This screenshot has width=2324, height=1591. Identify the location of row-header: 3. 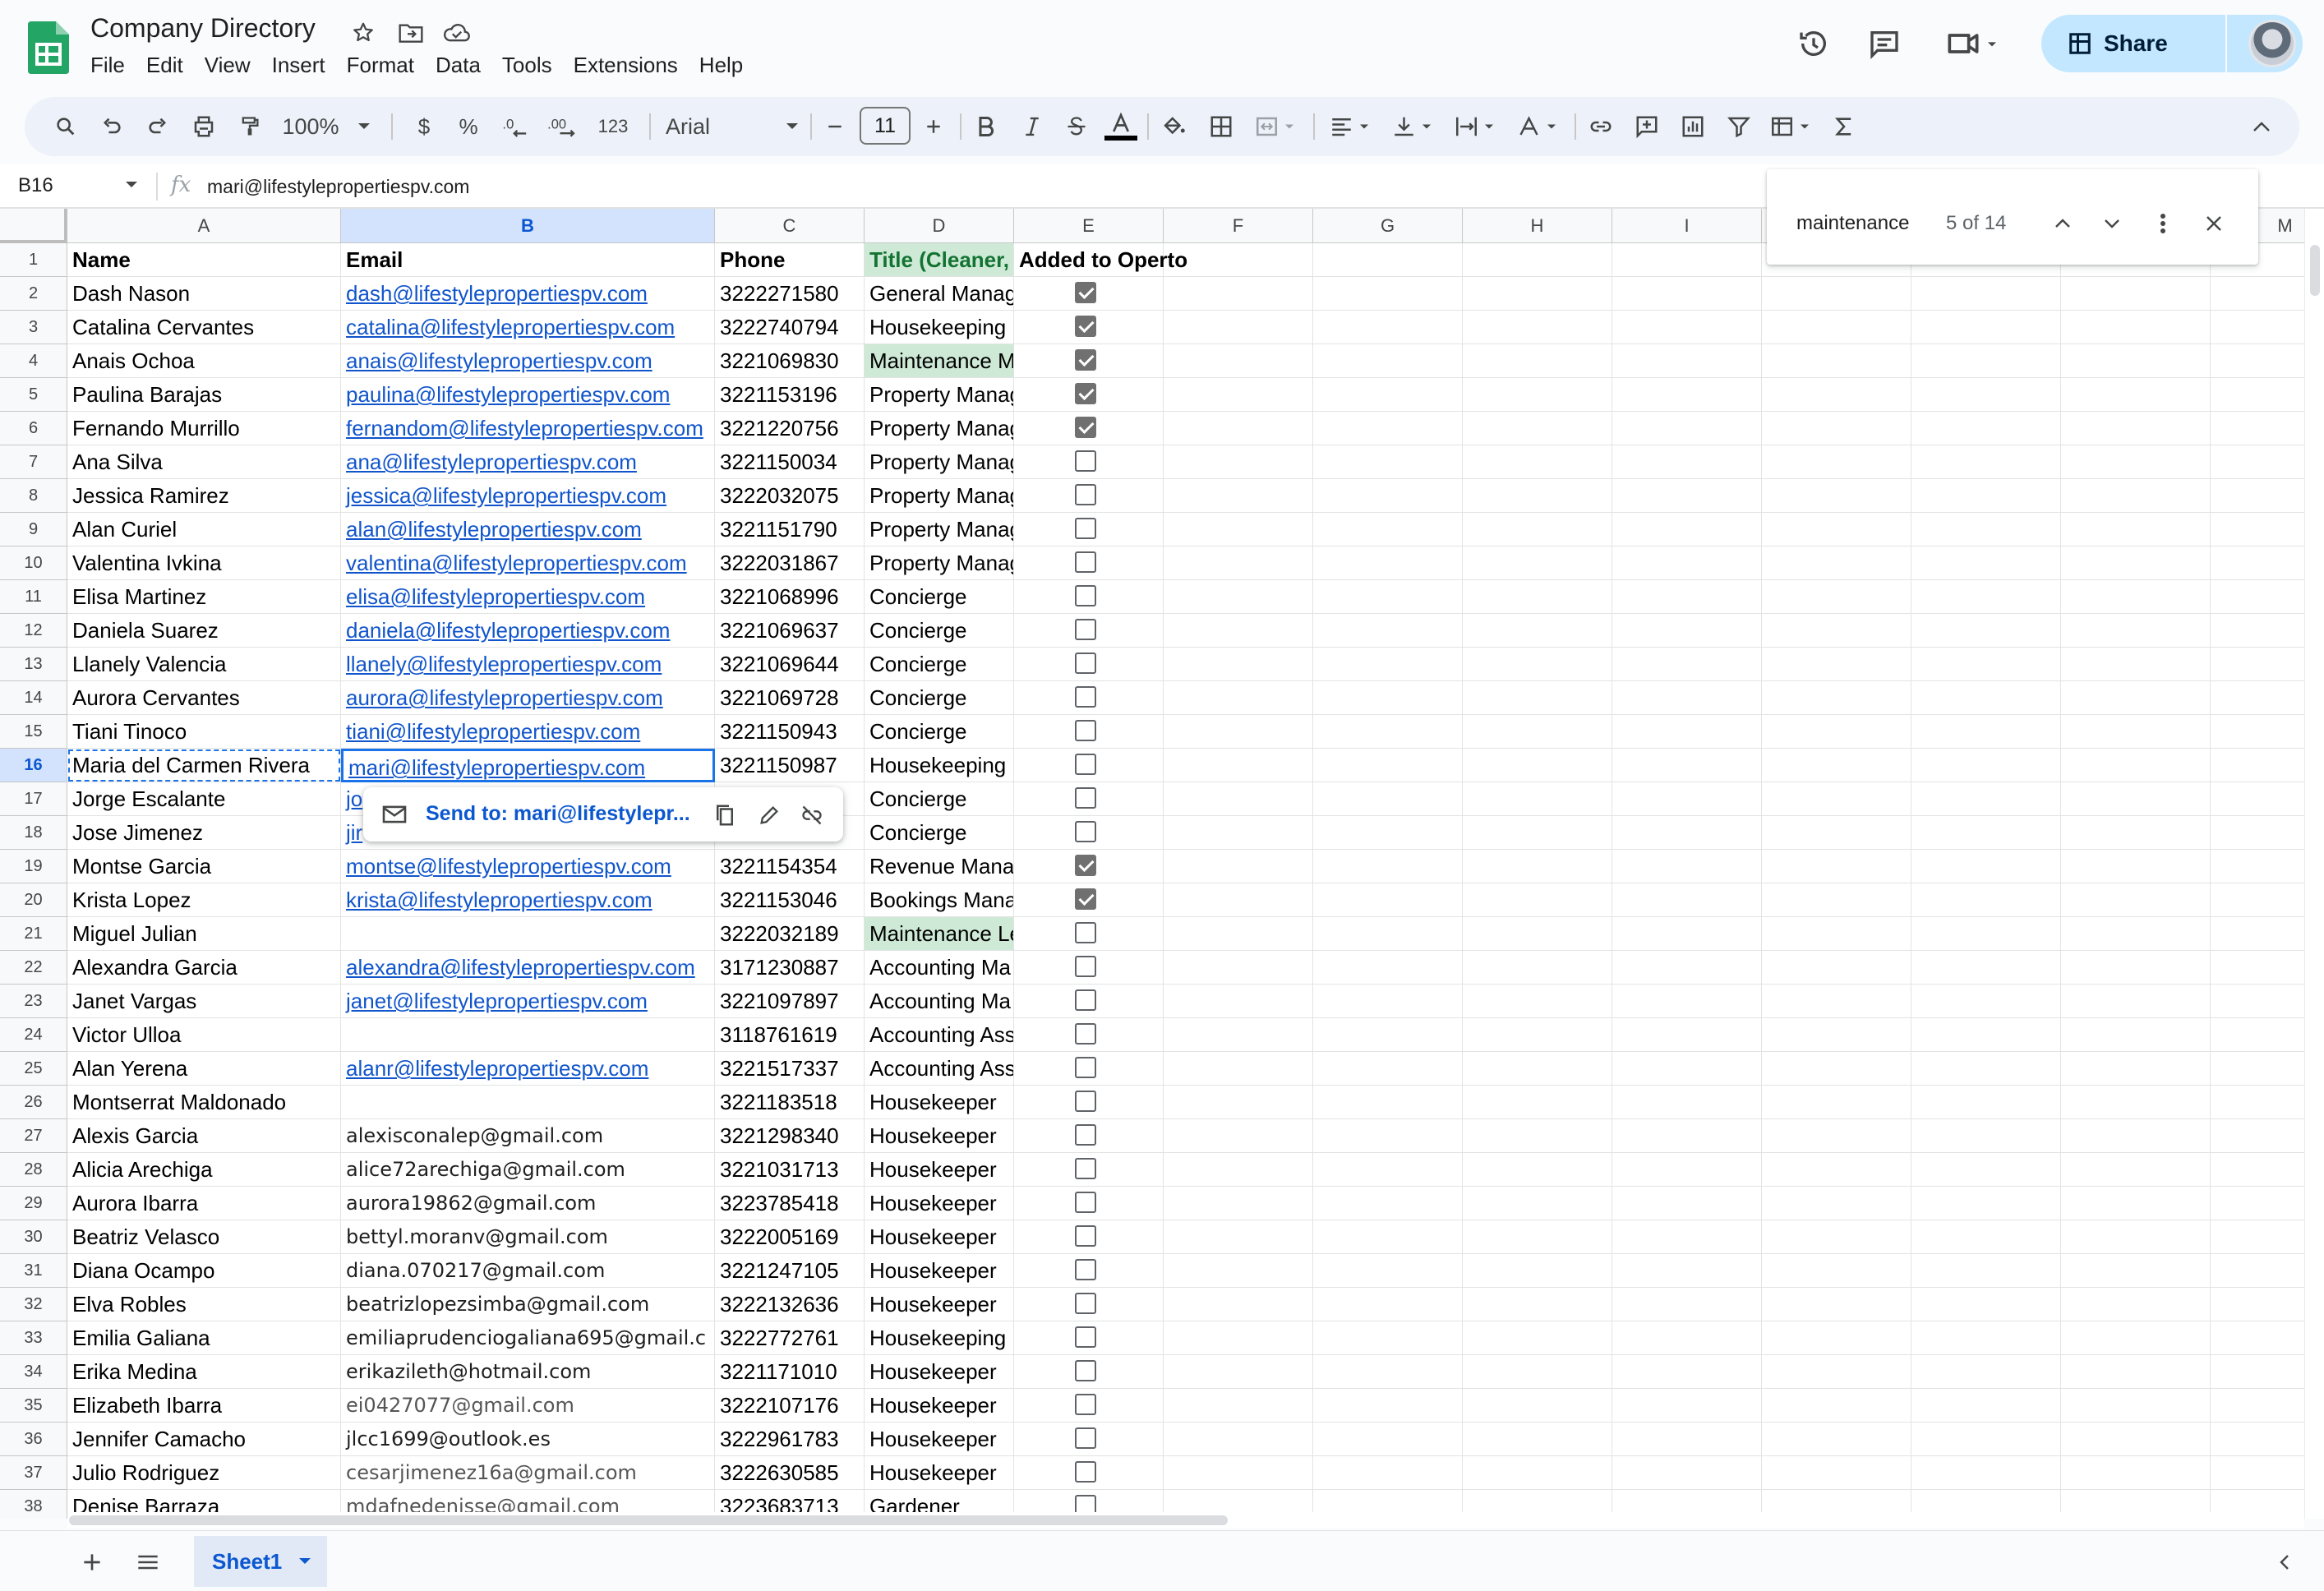
(33, 327).